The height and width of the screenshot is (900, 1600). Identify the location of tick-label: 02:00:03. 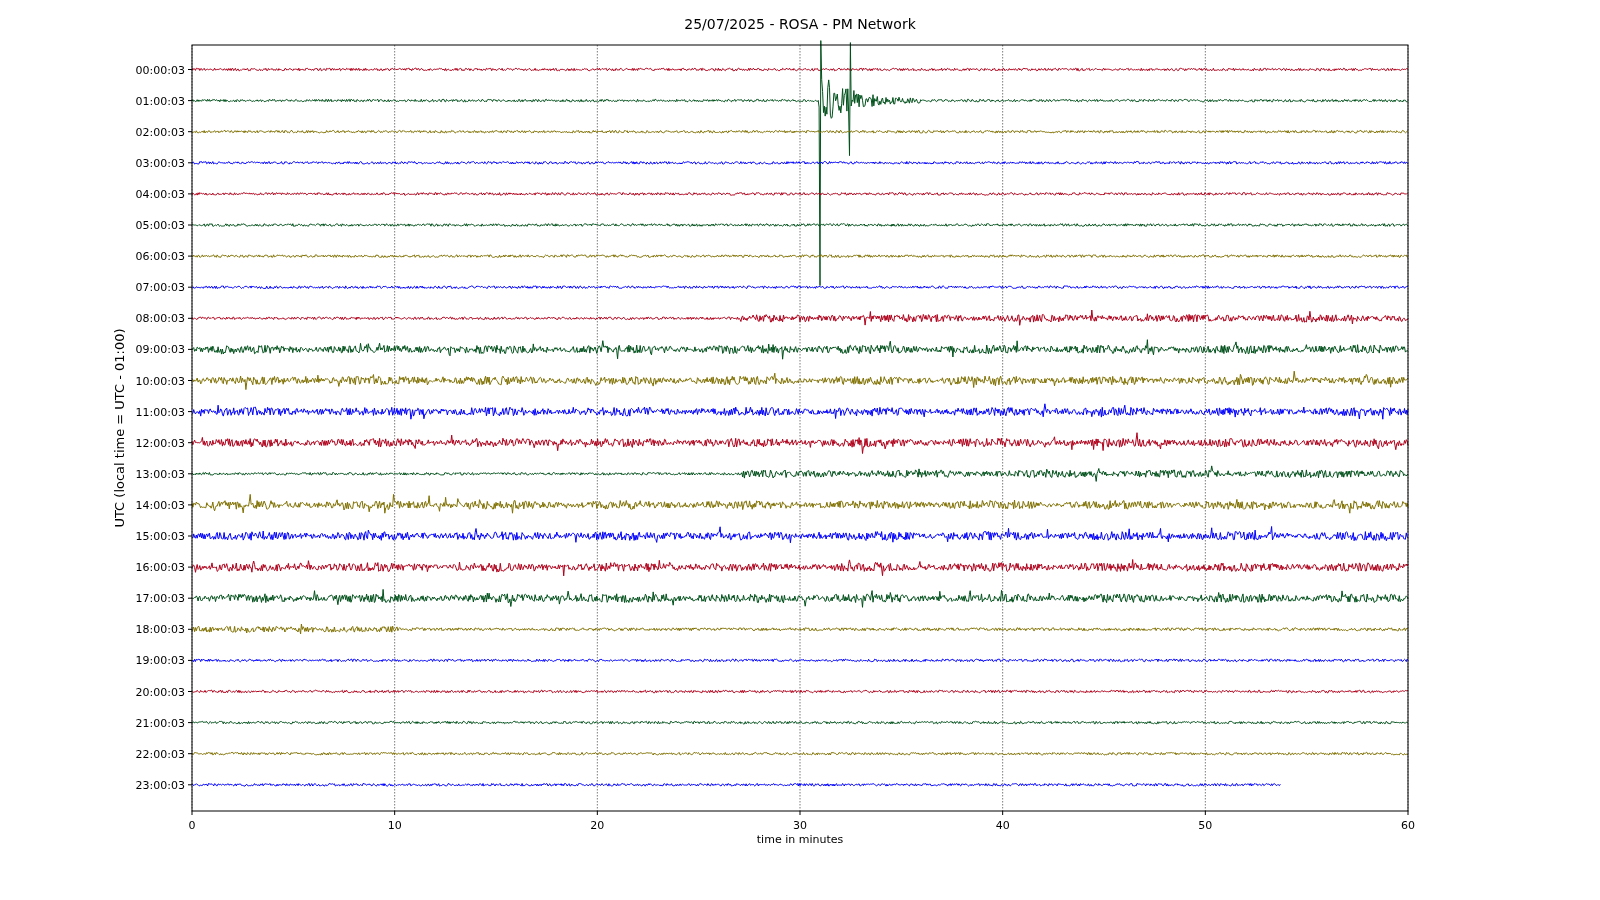
(160, 132).